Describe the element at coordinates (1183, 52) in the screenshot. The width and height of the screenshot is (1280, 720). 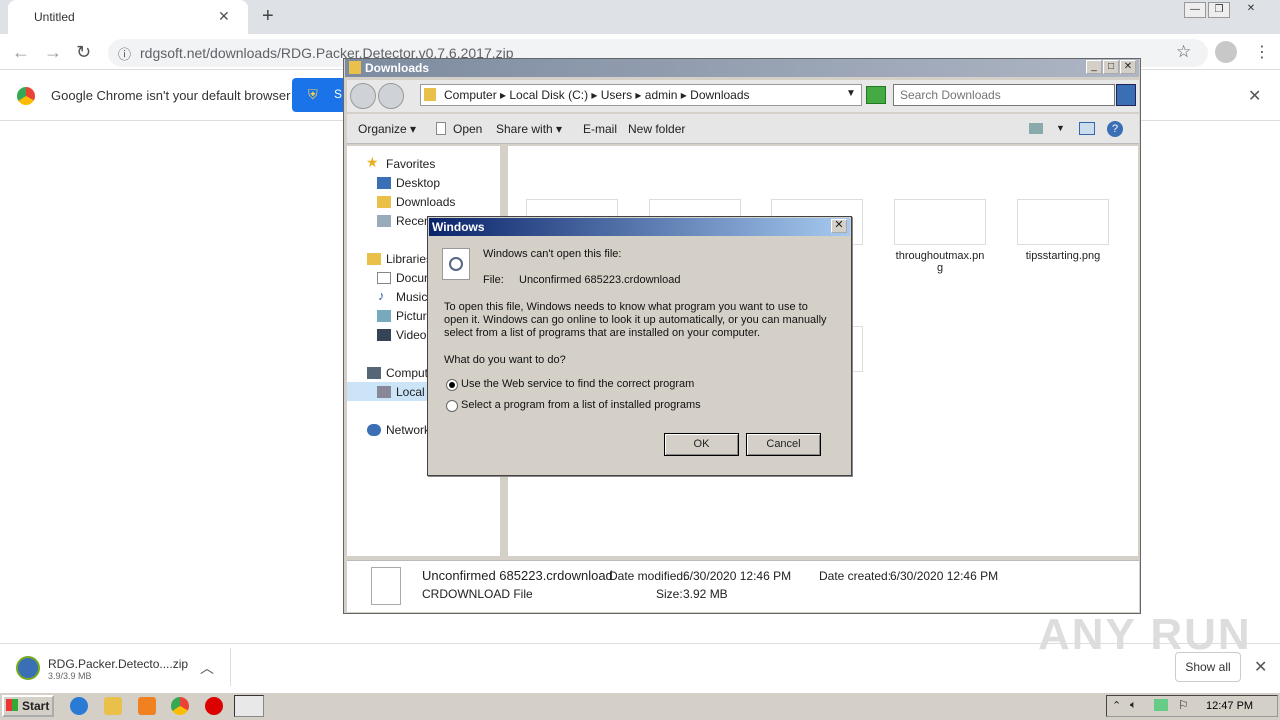
I see `bookmark-star-icon: ☆` at that location.